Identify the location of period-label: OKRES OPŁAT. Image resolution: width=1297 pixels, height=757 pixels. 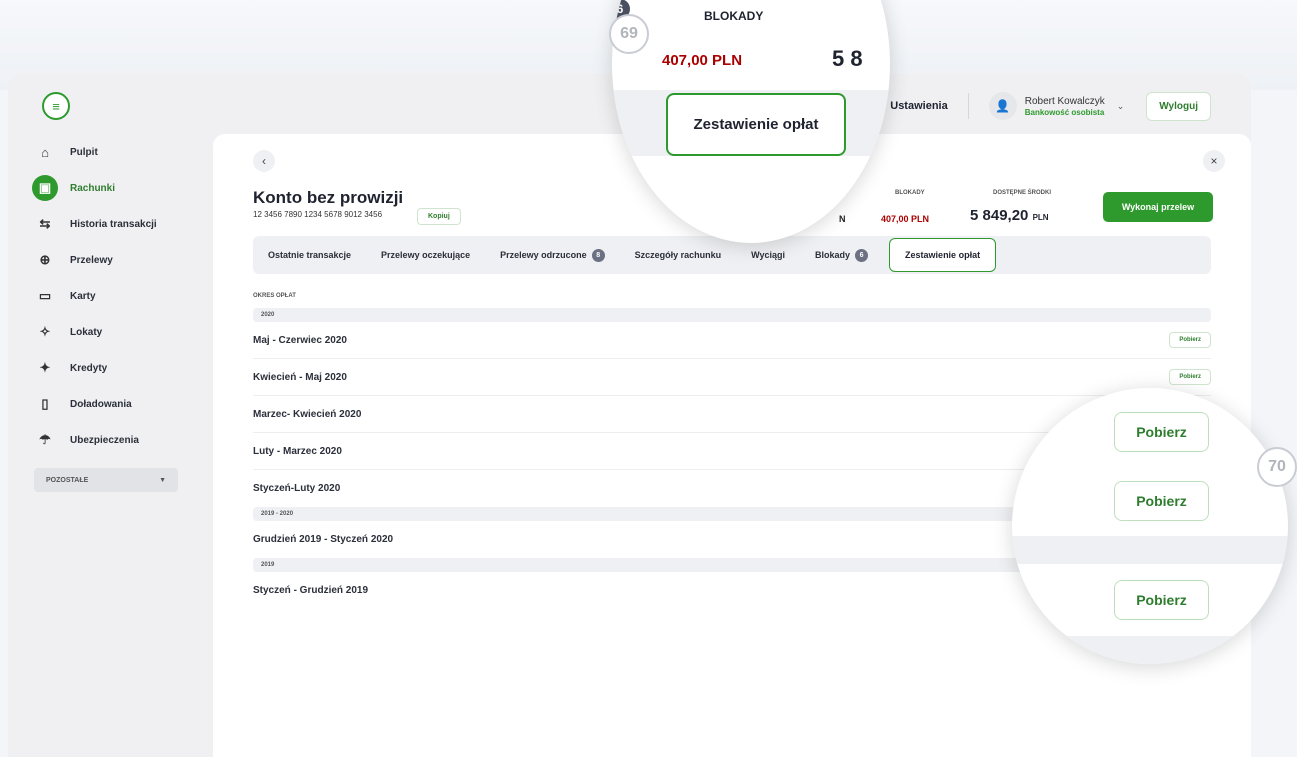
(274, 296).